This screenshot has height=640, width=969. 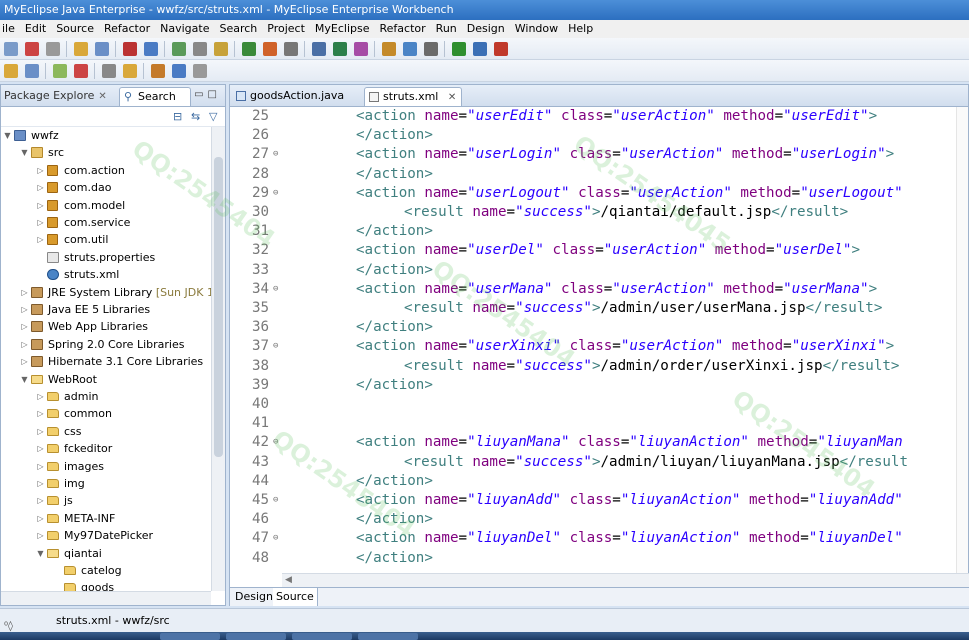 I want to click on tab-package-explorer: Package Explore ✕, so click(x=55, y=96).